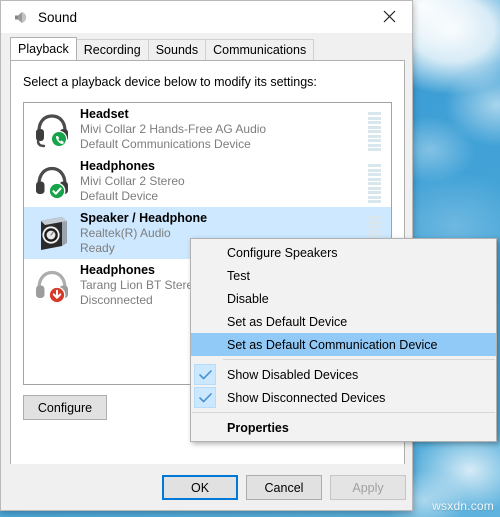 The image size is (500, 517). I want to click on device-description: Mivi Collar 2 Hands-Free AG Audio, so click(173, 128).